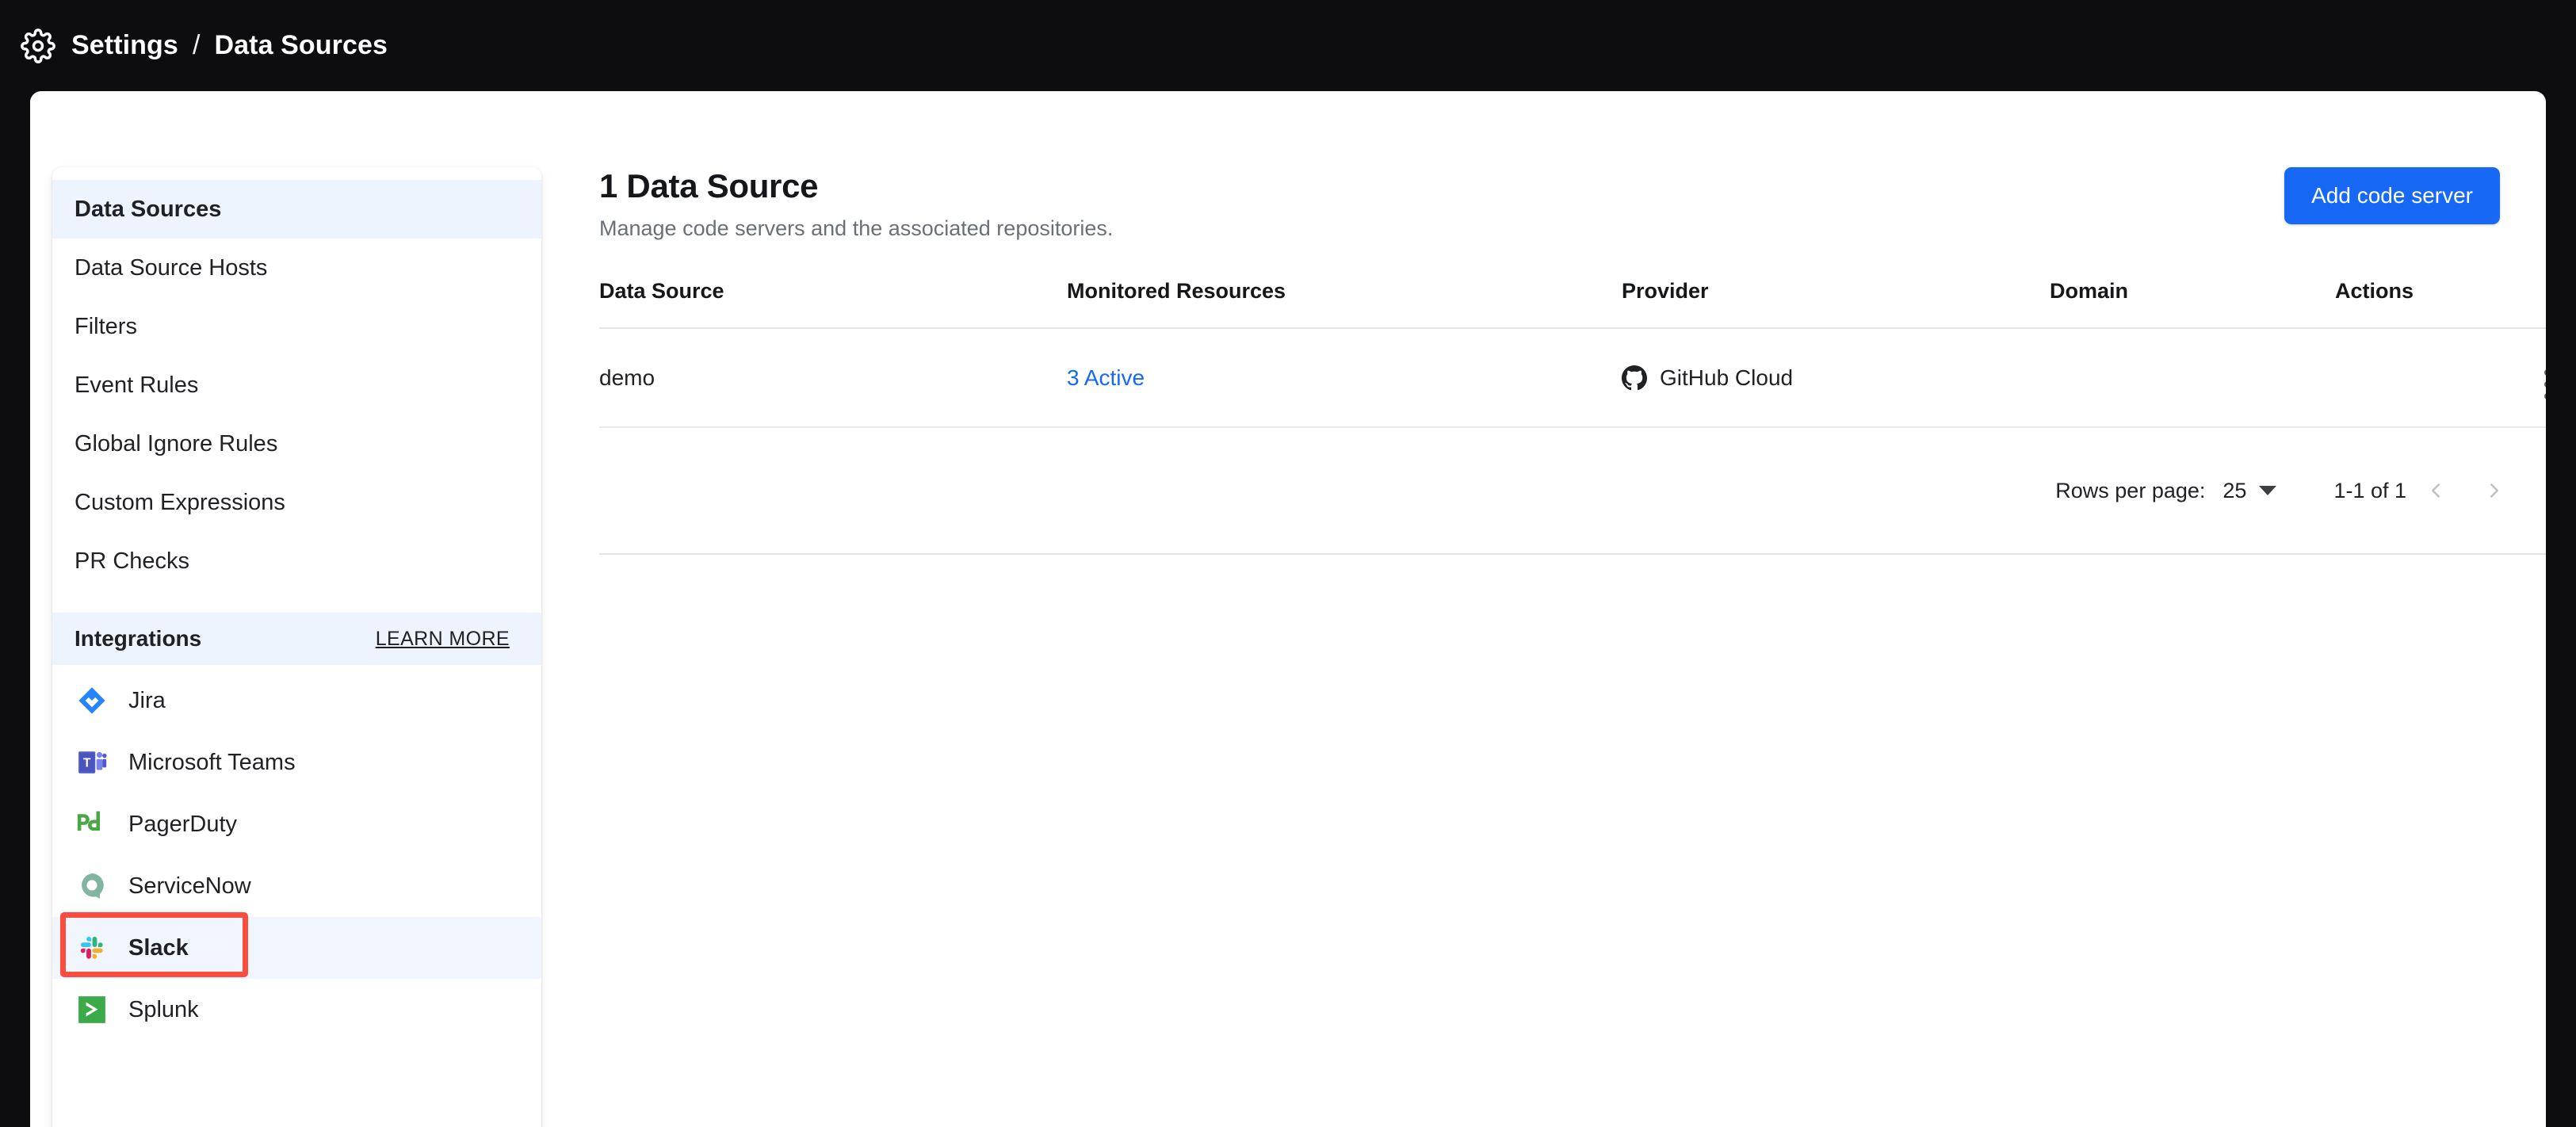  What do you see at coordinates (1836, 378) in the screenshot?
I see `cell-provider: GitHub Cloud` at bounding box center [1836, 378].